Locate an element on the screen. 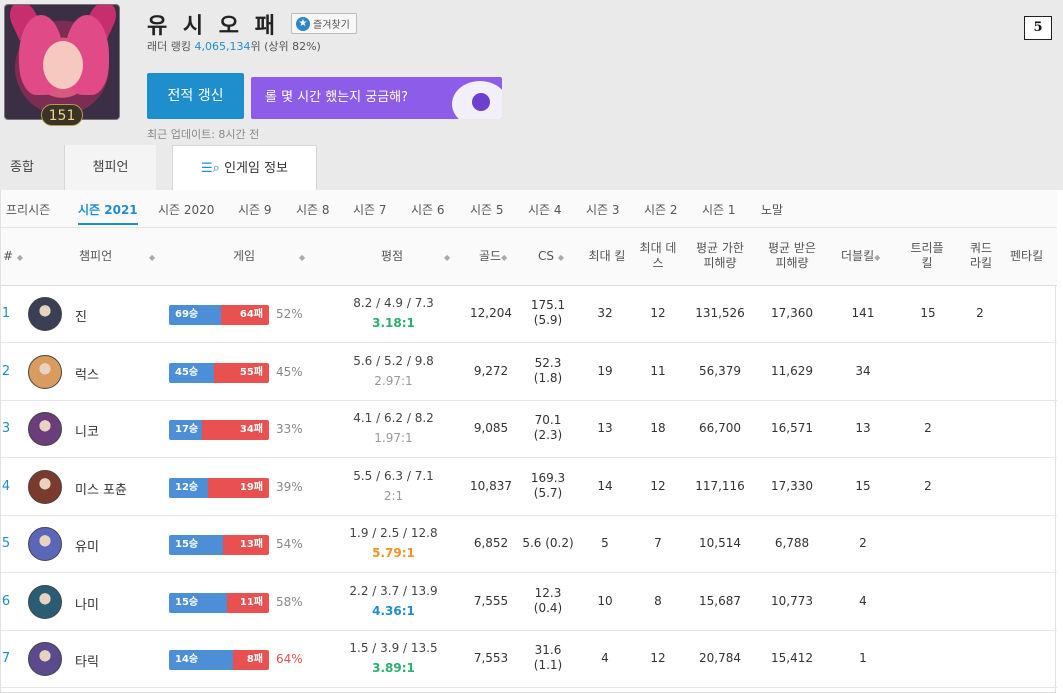 This screenshot has height=693, width=1063. gold-value: 12,204 is located at coordinates (491, 313).